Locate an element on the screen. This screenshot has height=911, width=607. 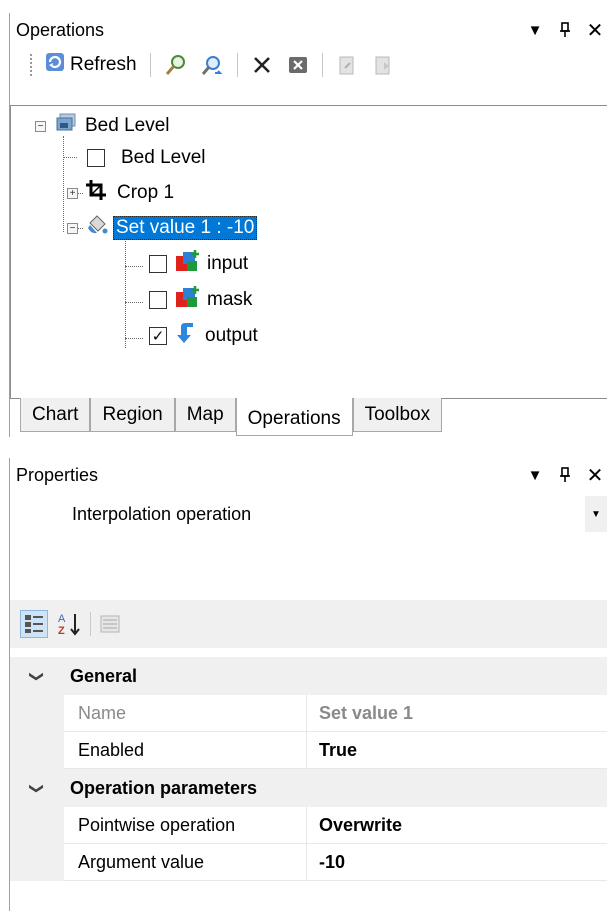
property-name: Name is located at coordinates (185, 713).